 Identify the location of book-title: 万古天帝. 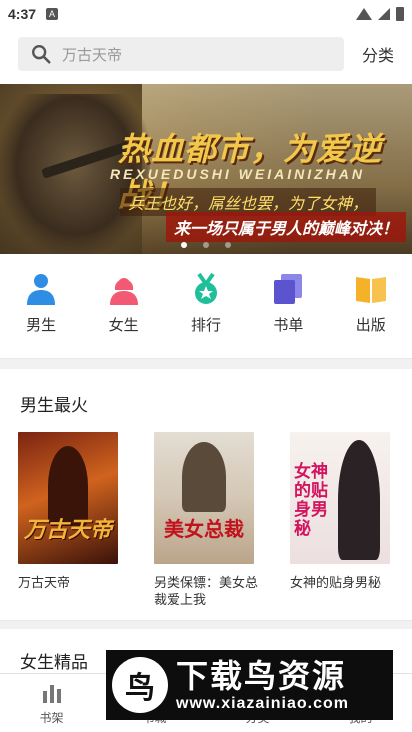
(44, 582).